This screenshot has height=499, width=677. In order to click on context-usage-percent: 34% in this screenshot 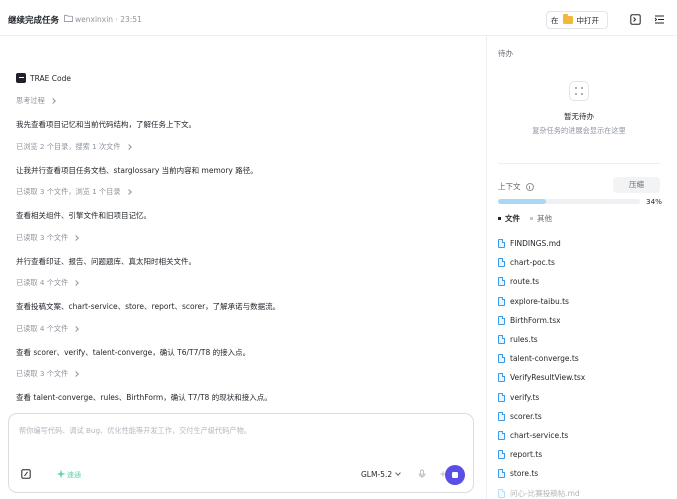, I will do `click(654, 201)`.